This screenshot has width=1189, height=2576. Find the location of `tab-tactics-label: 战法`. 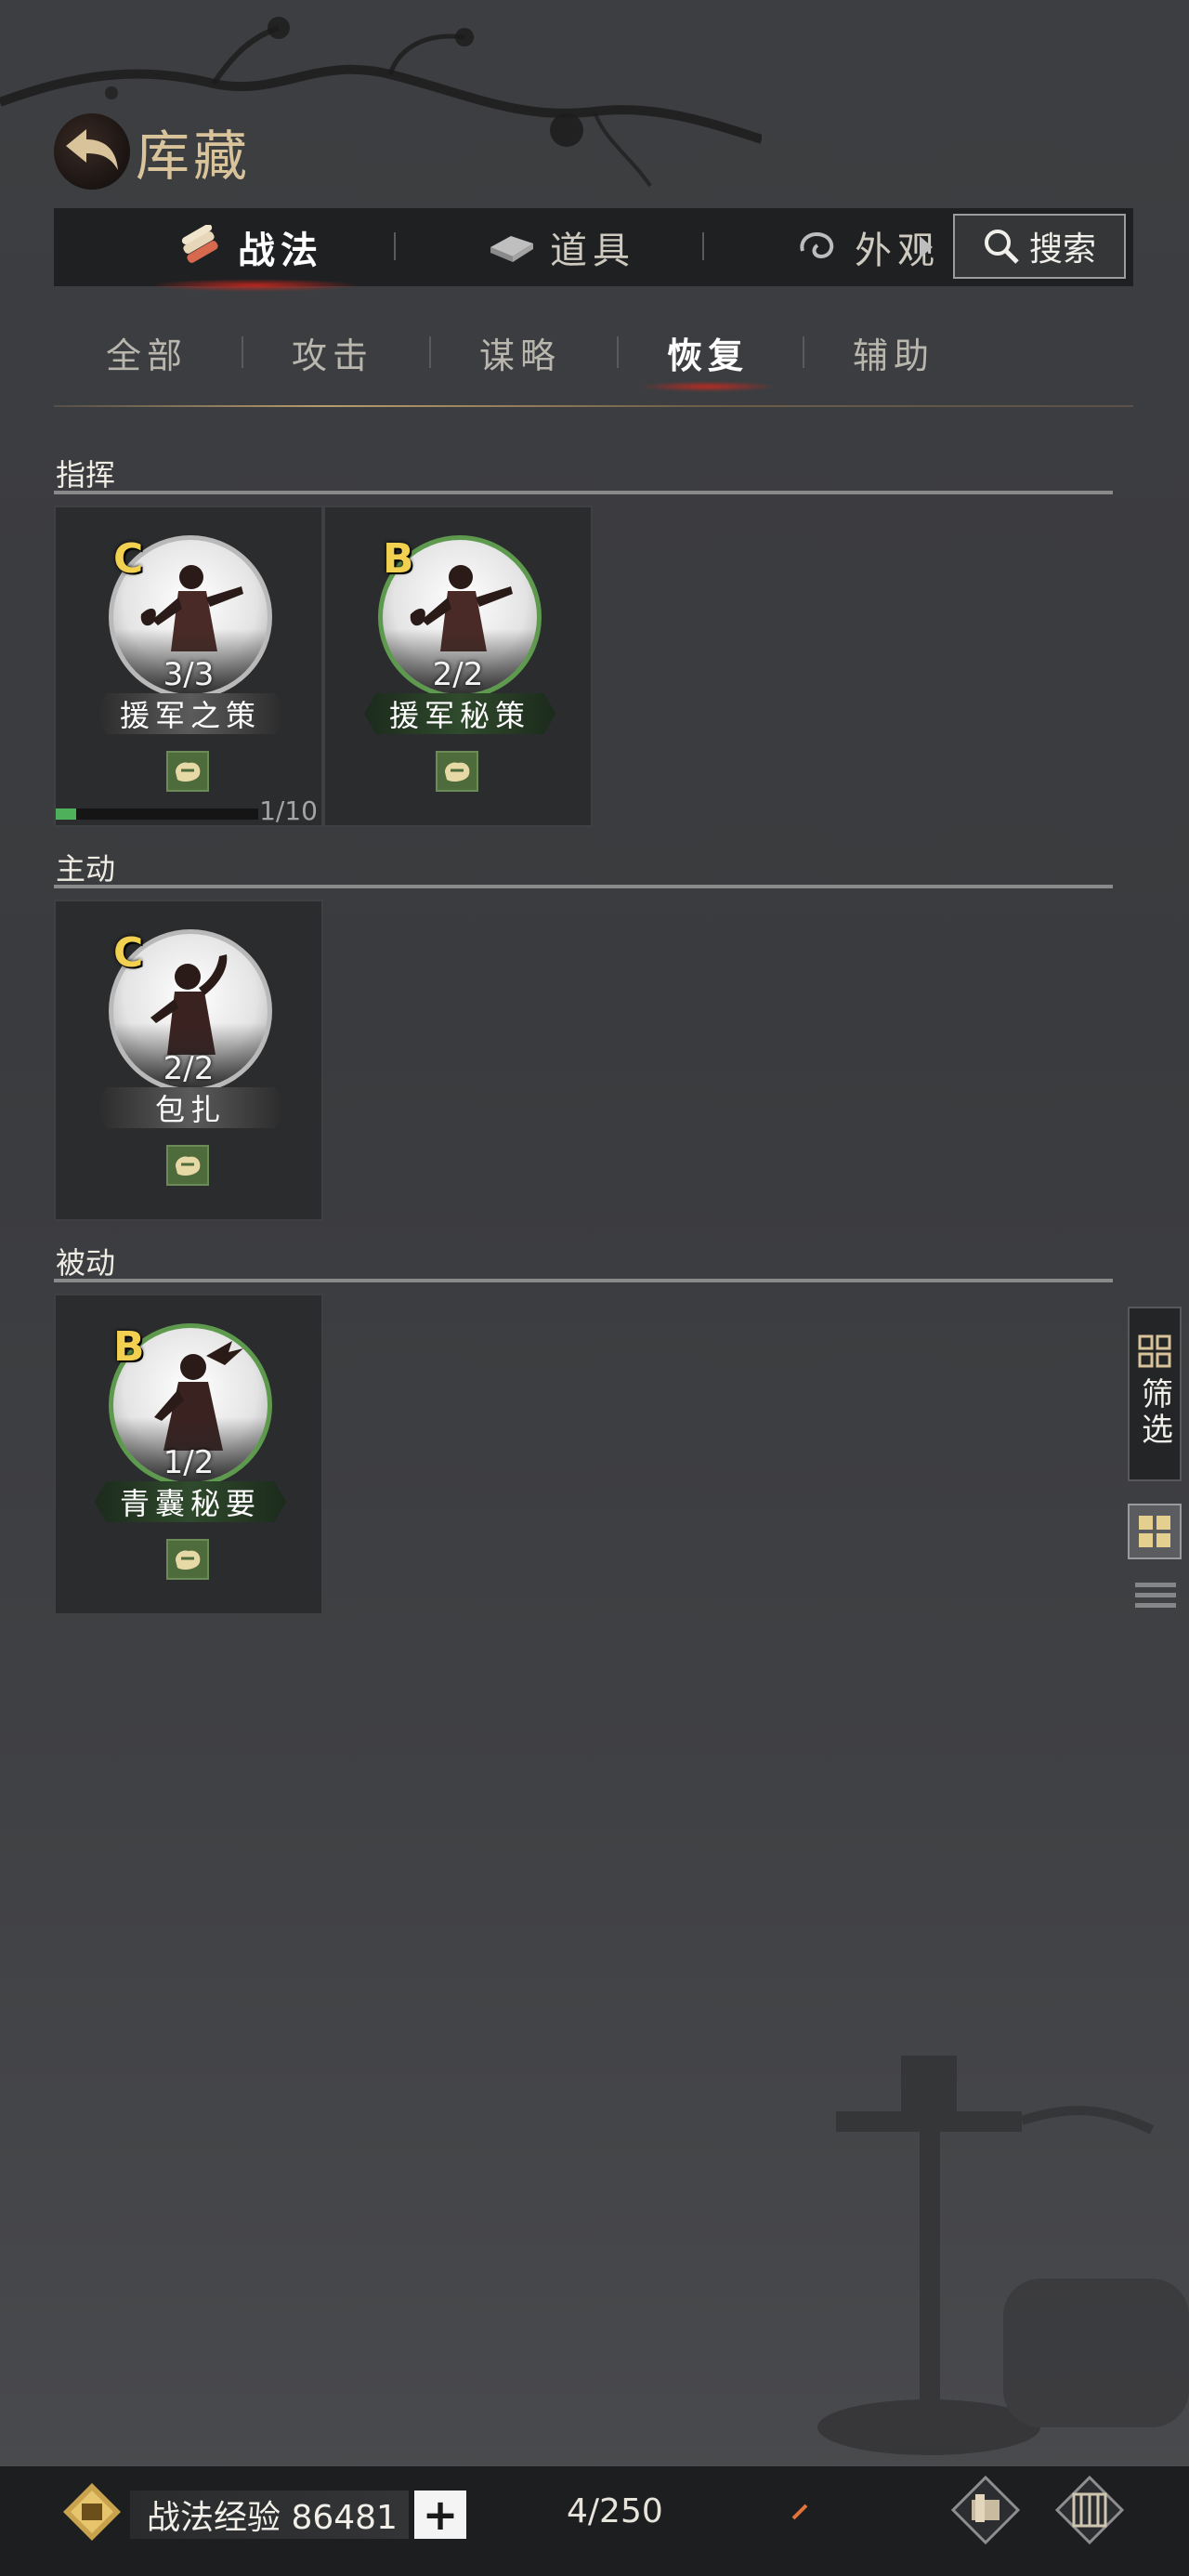

tab-tactics-label: 战法 is located at coordinates (280, 251).